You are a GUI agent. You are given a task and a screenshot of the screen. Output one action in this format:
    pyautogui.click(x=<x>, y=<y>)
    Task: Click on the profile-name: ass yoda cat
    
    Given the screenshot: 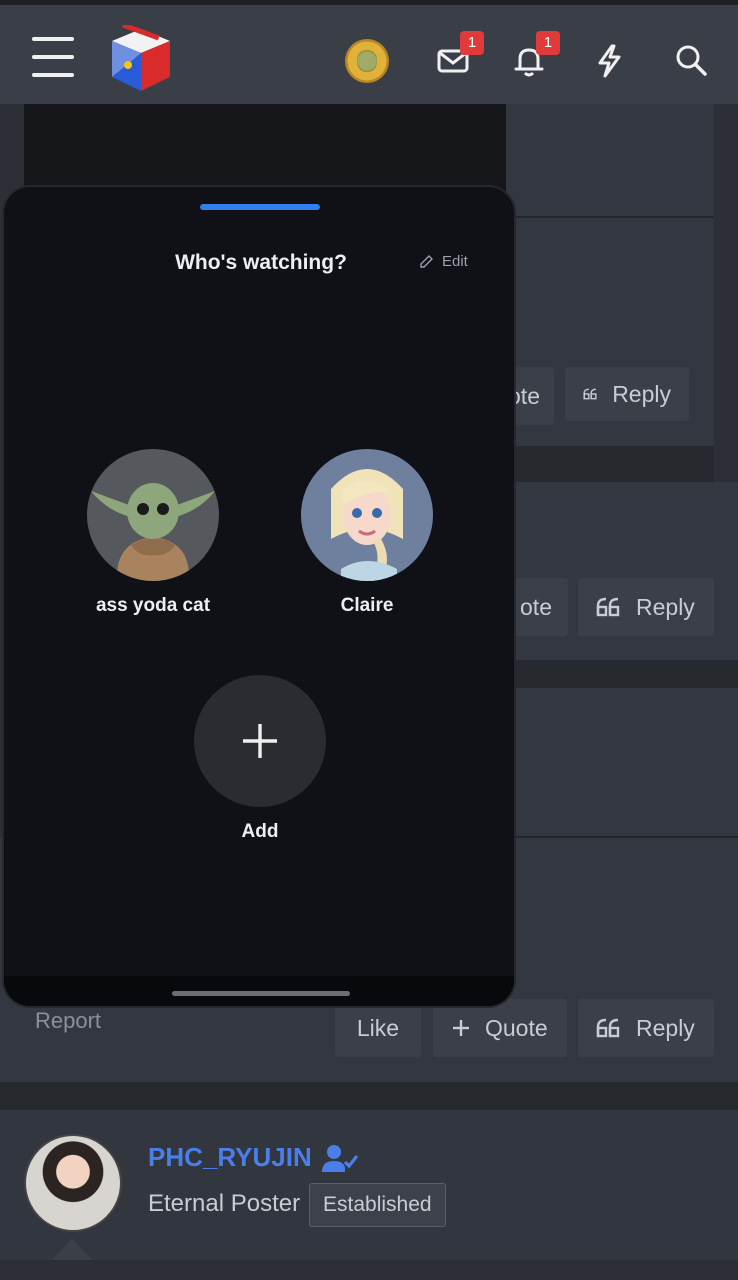 What is the action you would take?
    pyautogui.click(x=153, y=605)
    